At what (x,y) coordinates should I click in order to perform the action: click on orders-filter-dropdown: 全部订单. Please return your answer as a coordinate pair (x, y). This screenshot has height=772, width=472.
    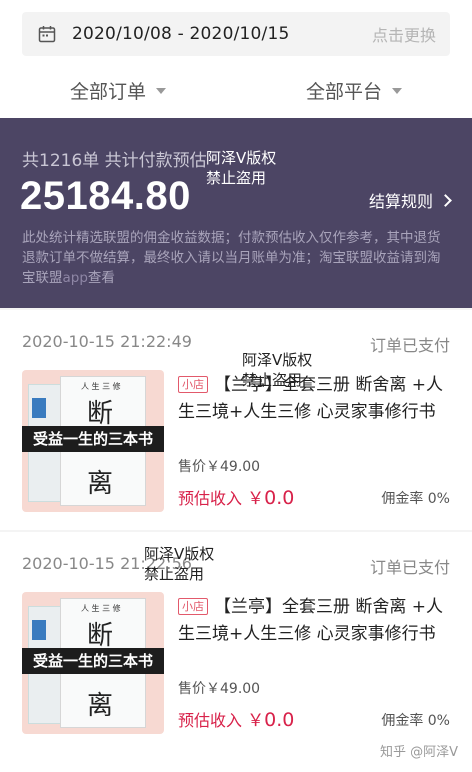
    Looking at the image, I should click on (118, 90).